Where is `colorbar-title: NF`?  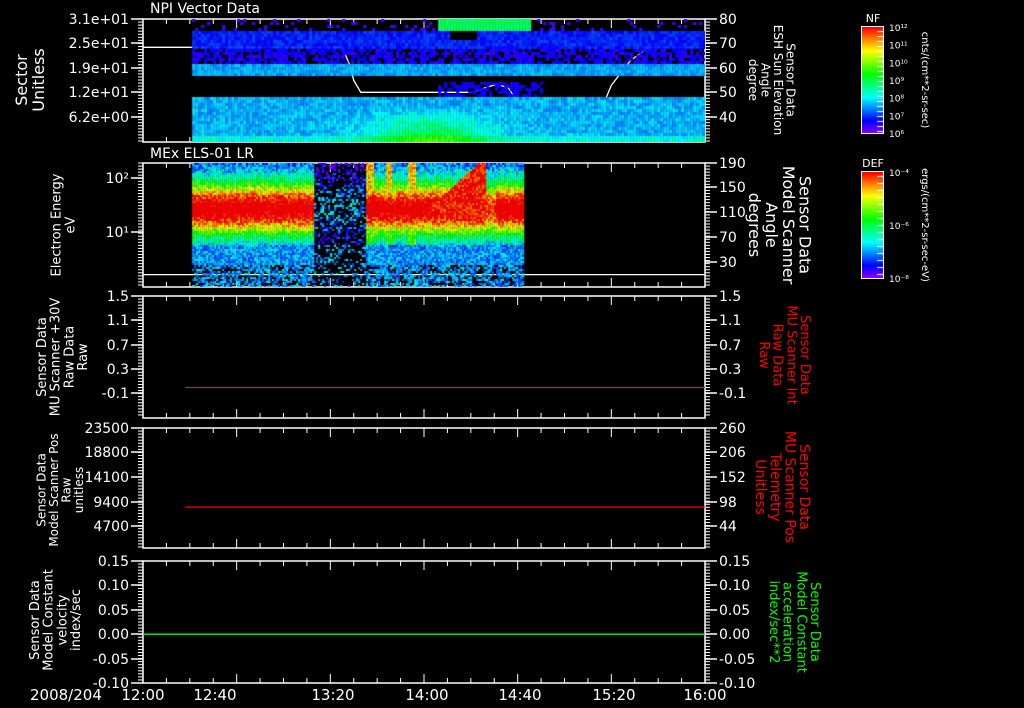
colorbar-title: NF is located at coordinates (873, 18).